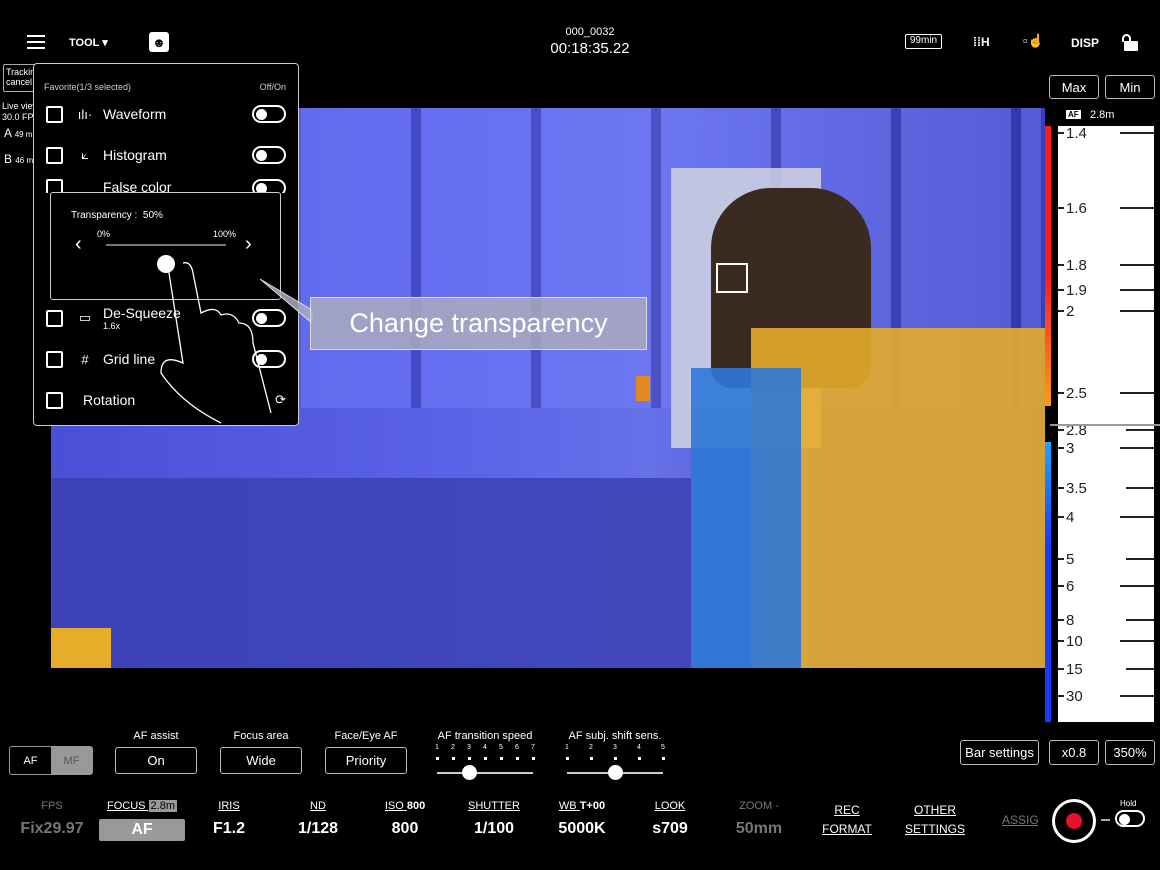  I want to click on magnification-button: x0.8, so click(1074, 752).